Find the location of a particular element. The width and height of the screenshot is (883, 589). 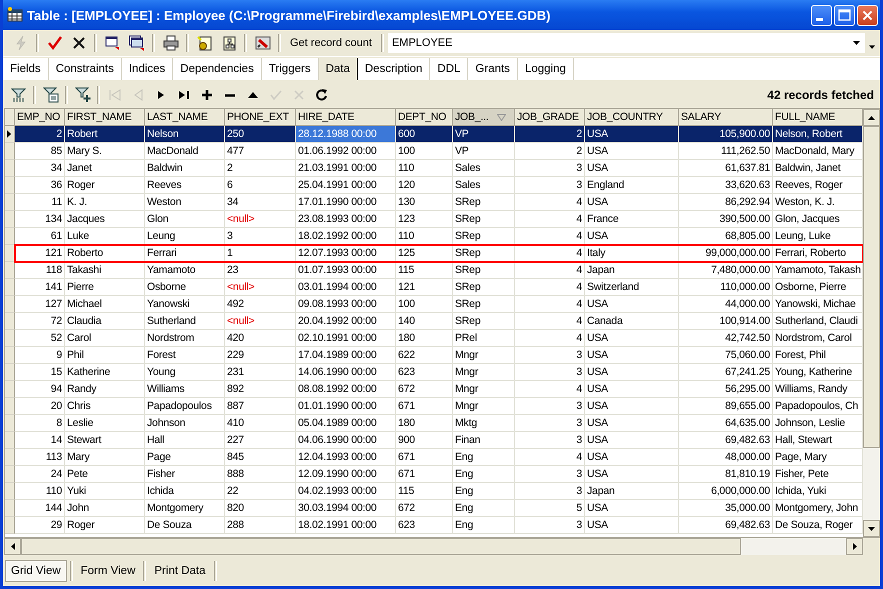

table-cell: VP is located at coordinates (484, 134).